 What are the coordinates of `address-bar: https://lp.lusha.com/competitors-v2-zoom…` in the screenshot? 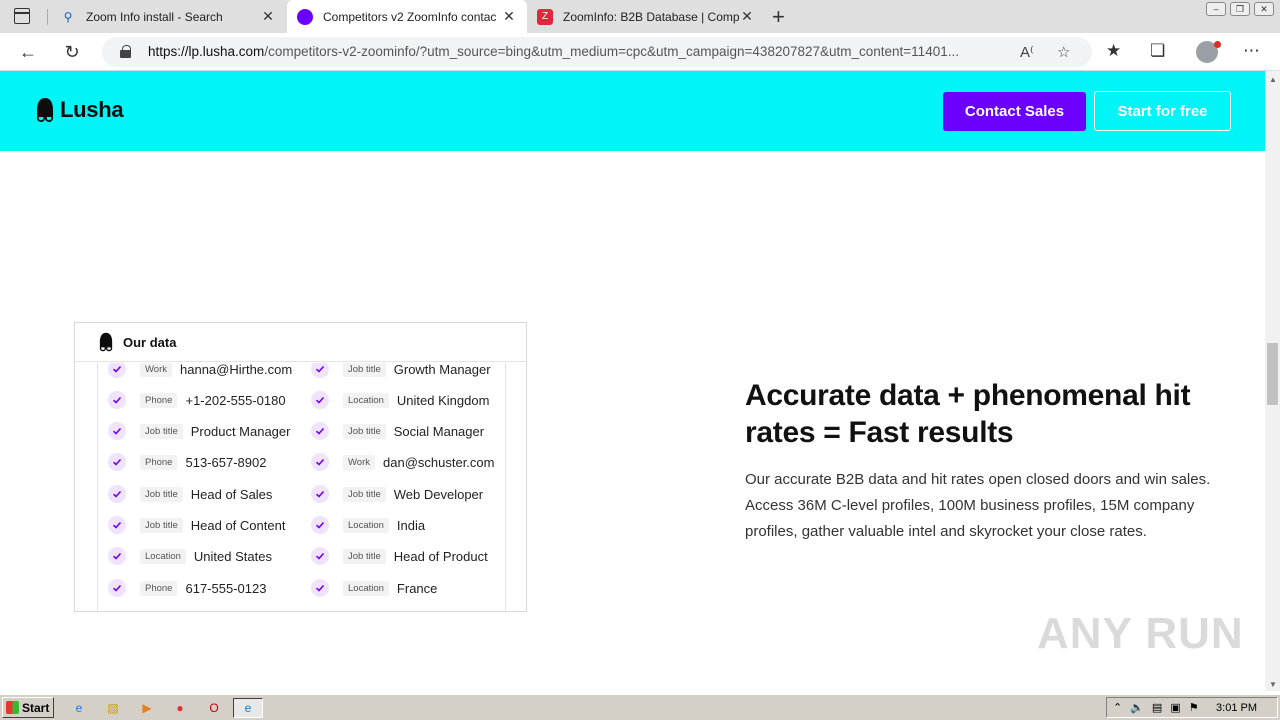 It's located at (597, 52).